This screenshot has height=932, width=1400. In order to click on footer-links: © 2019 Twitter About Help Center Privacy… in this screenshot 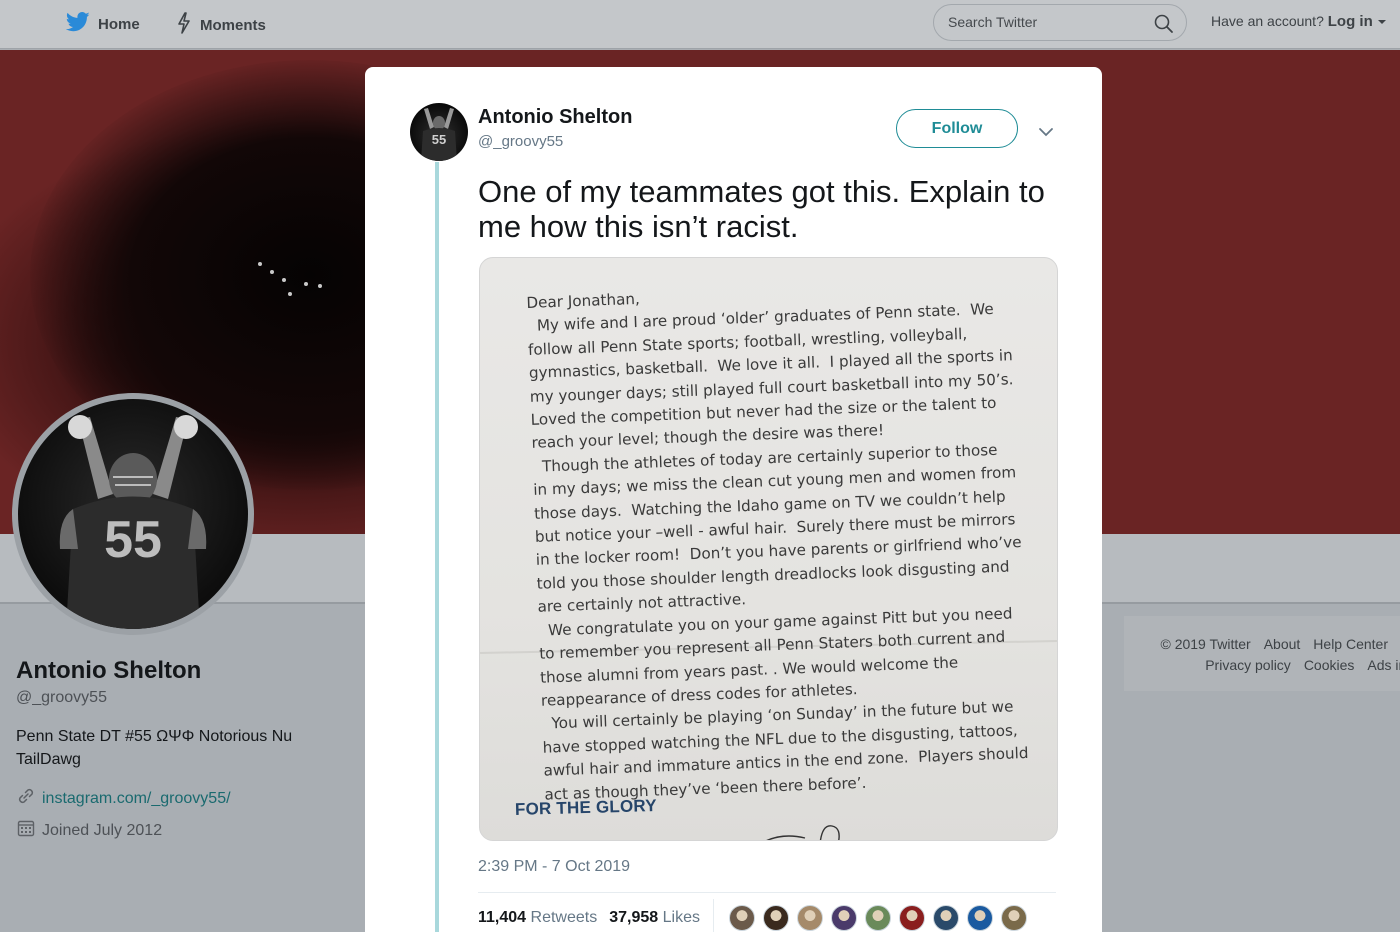, I will do `click(1262, 653)`.